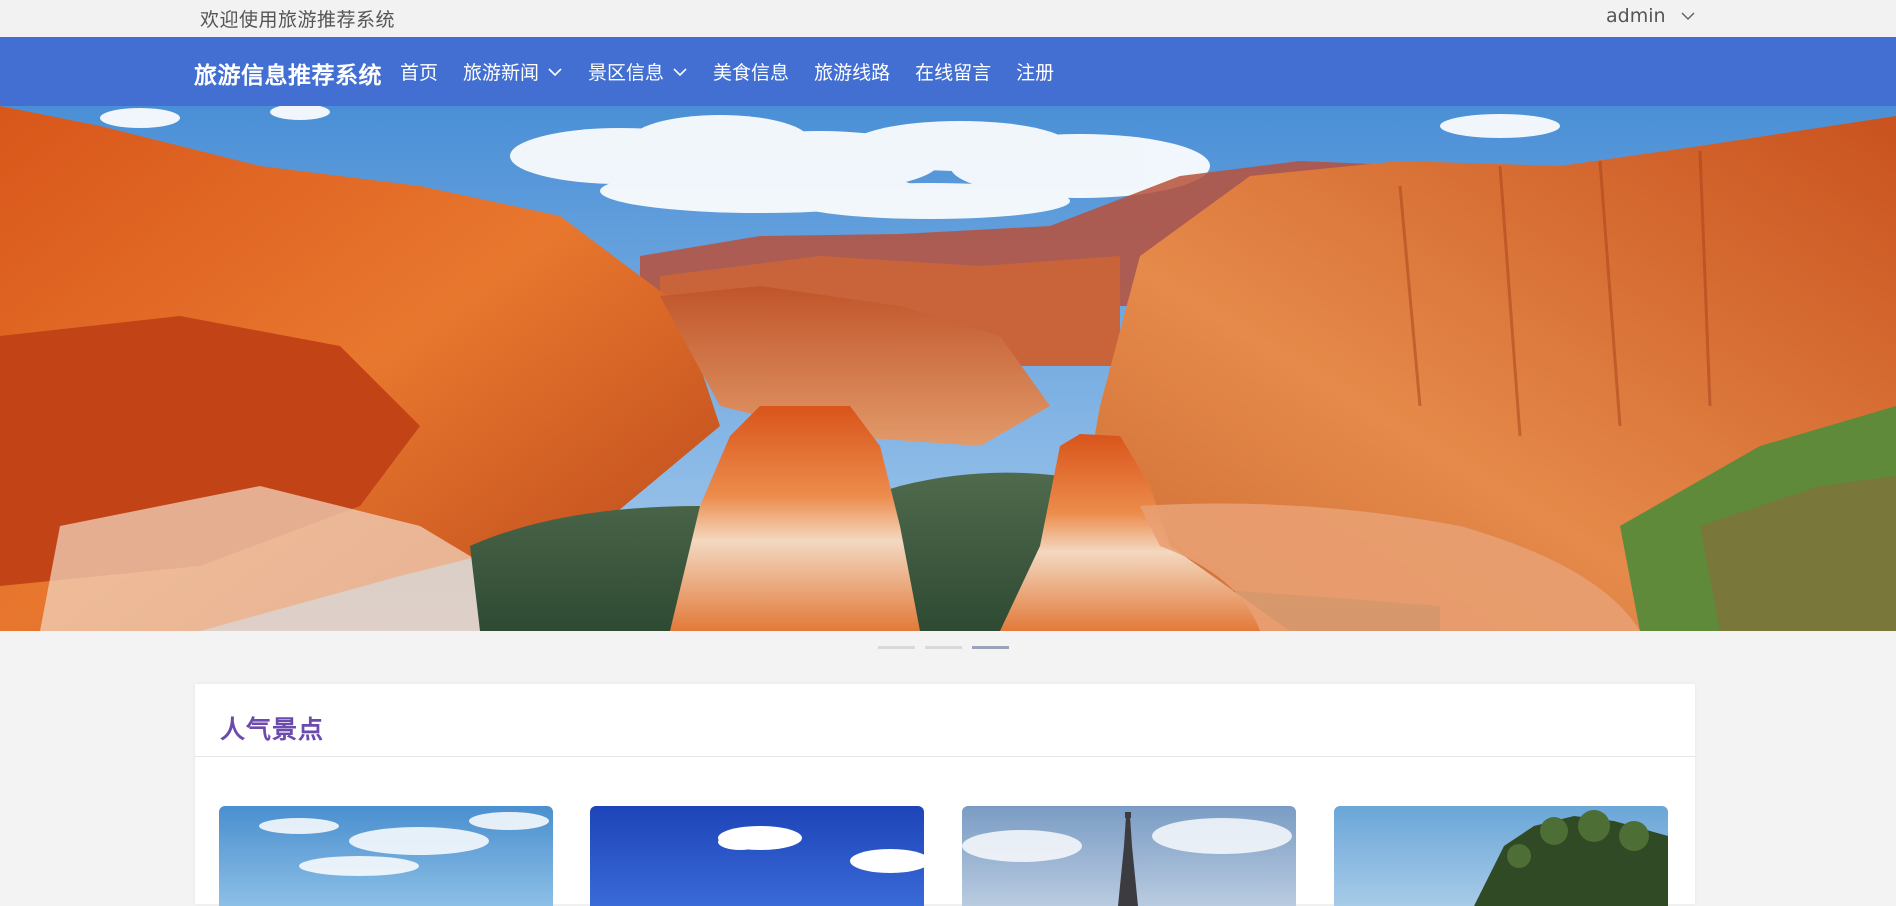 The width and height of the screenshot is (1896, 906). I want to click on nav-item-label: 首页, so click(419, 73).